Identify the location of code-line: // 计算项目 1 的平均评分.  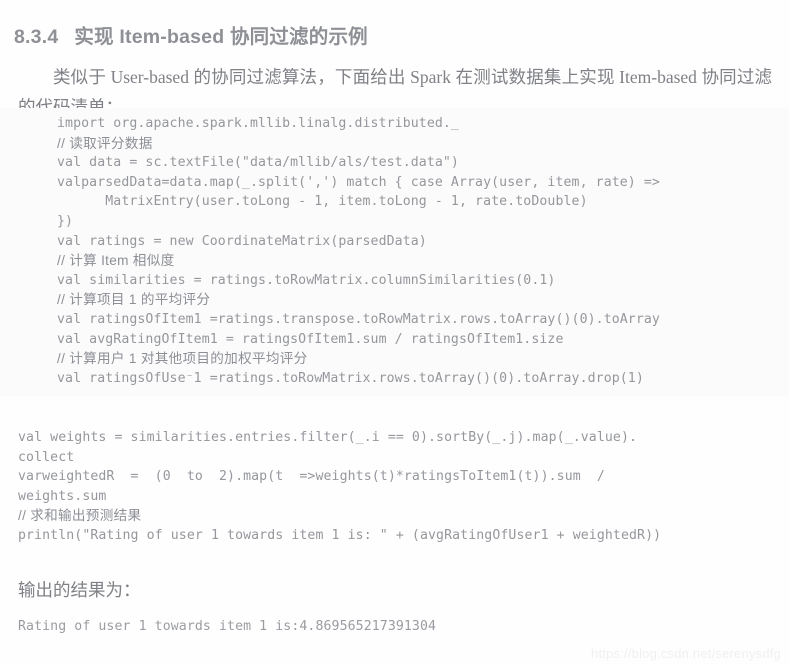
(134, 300).